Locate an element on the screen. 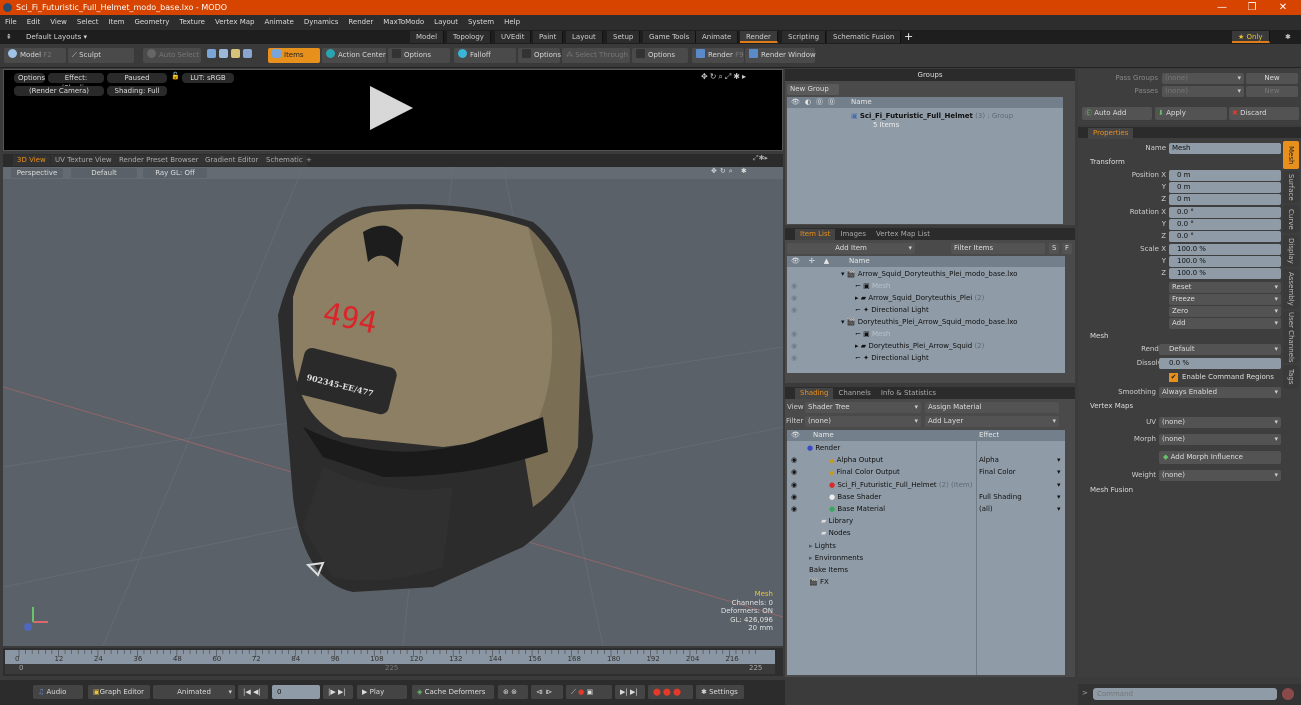 Image resolution: width=1301 pixels, height=705 pixels. enable-command-regions-checkbox: ✔ is located at coordinates (1173, 377).